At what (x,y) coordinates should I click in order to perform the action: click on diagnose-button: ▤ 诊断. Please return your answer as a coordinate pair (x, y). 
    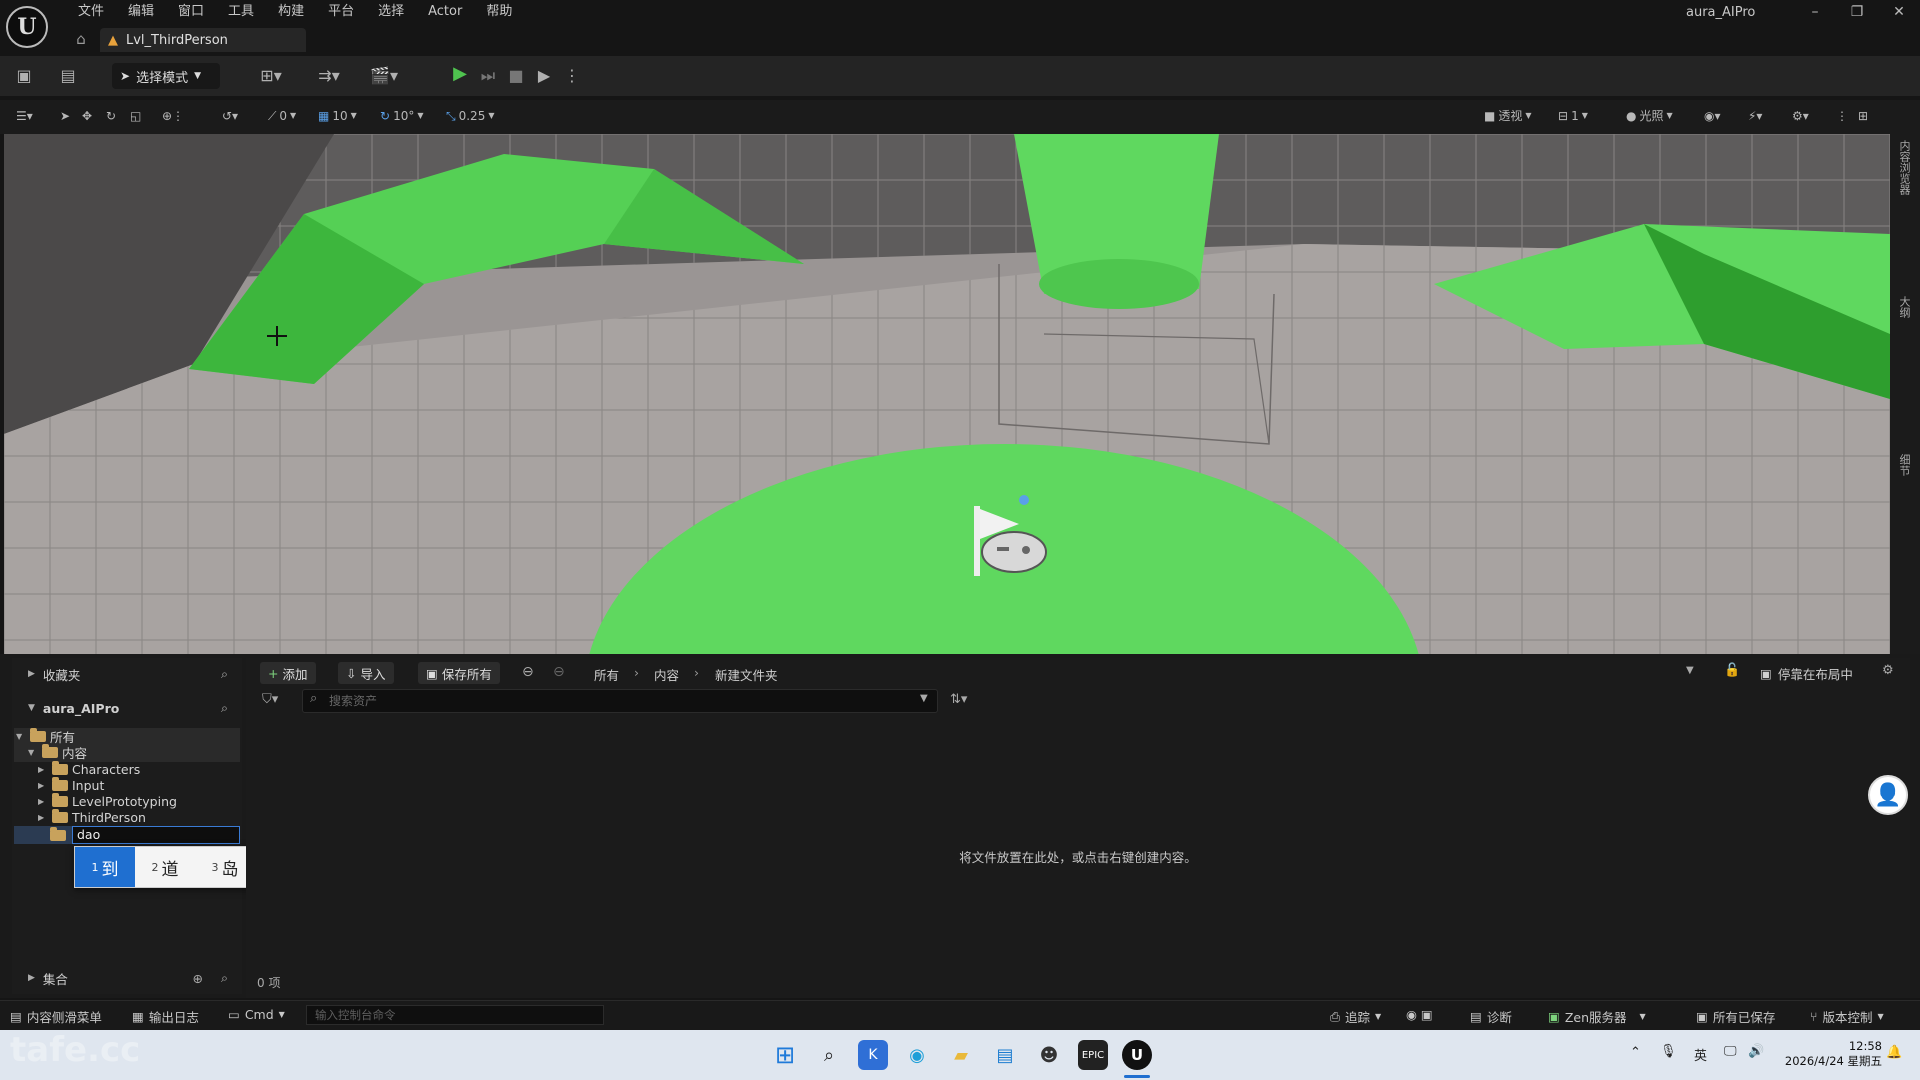
    Looking at the image, I should click on (1491, 1016).